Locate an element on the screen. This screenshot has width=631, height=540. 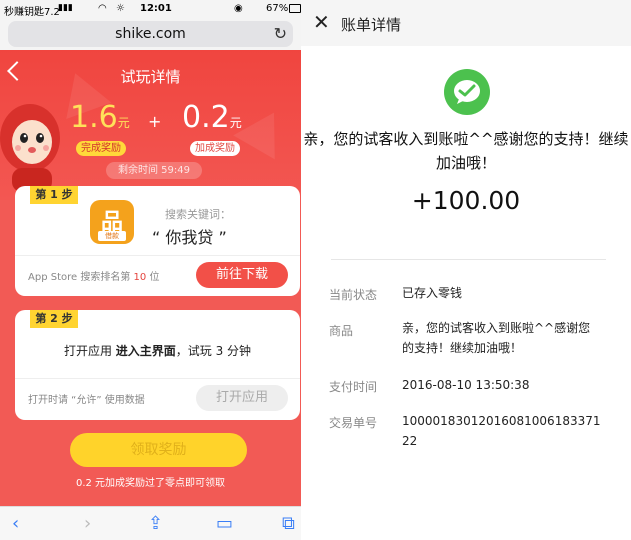
rank-number: 10 is located at coordinates (140, 277).